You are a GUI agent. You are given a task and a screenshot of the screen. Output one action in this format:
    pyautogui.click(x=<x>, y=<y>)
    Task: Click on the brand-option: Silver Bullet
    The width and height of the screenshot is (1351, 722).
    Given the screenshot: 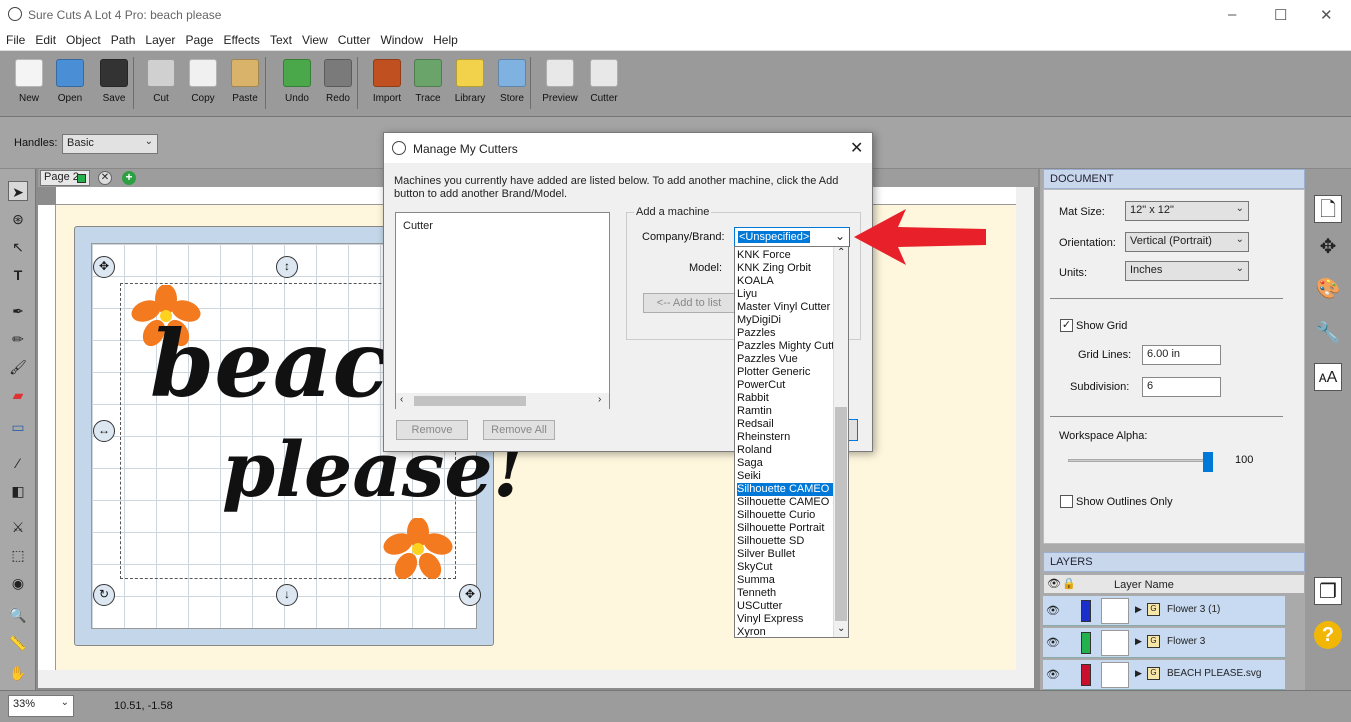 What is the action you would take?
    pyautogui.click(x=786, y=554)
    